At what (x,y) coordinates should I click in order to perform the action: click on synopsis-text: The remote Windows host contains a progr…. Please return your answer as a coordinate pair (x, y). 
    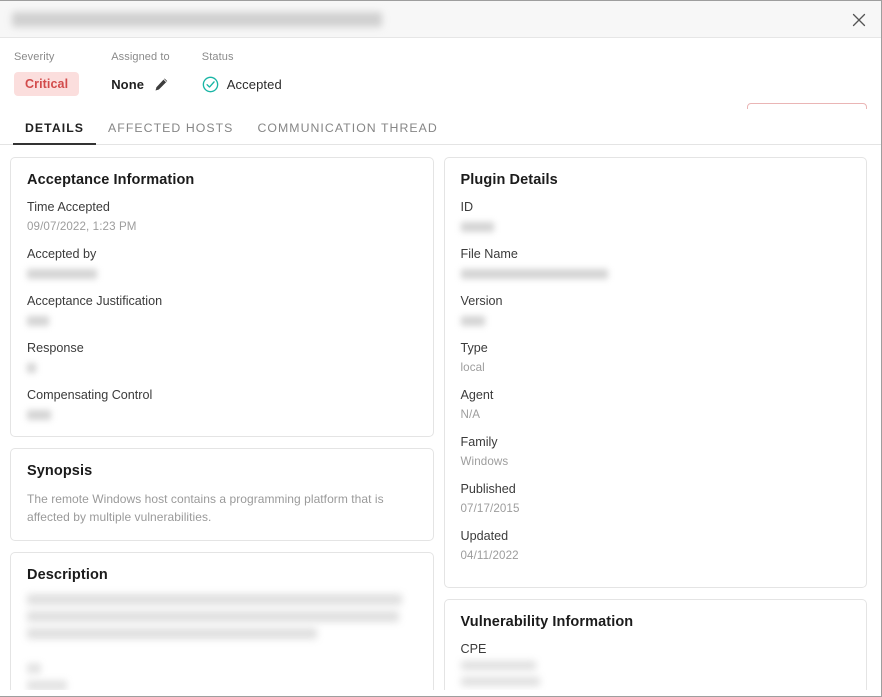
    Looking at the image, I should click on (205, 508).